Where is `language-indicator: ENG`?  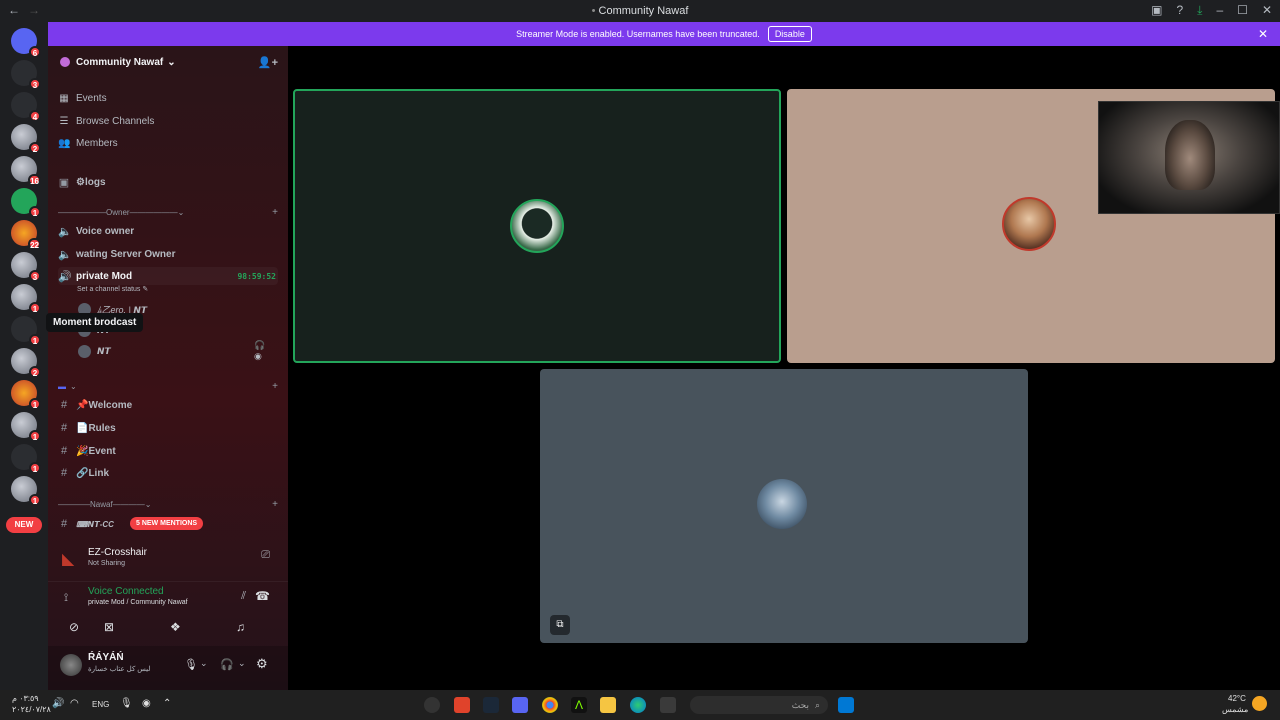 language-indicator: ENG is located at coordinates (100, 704).